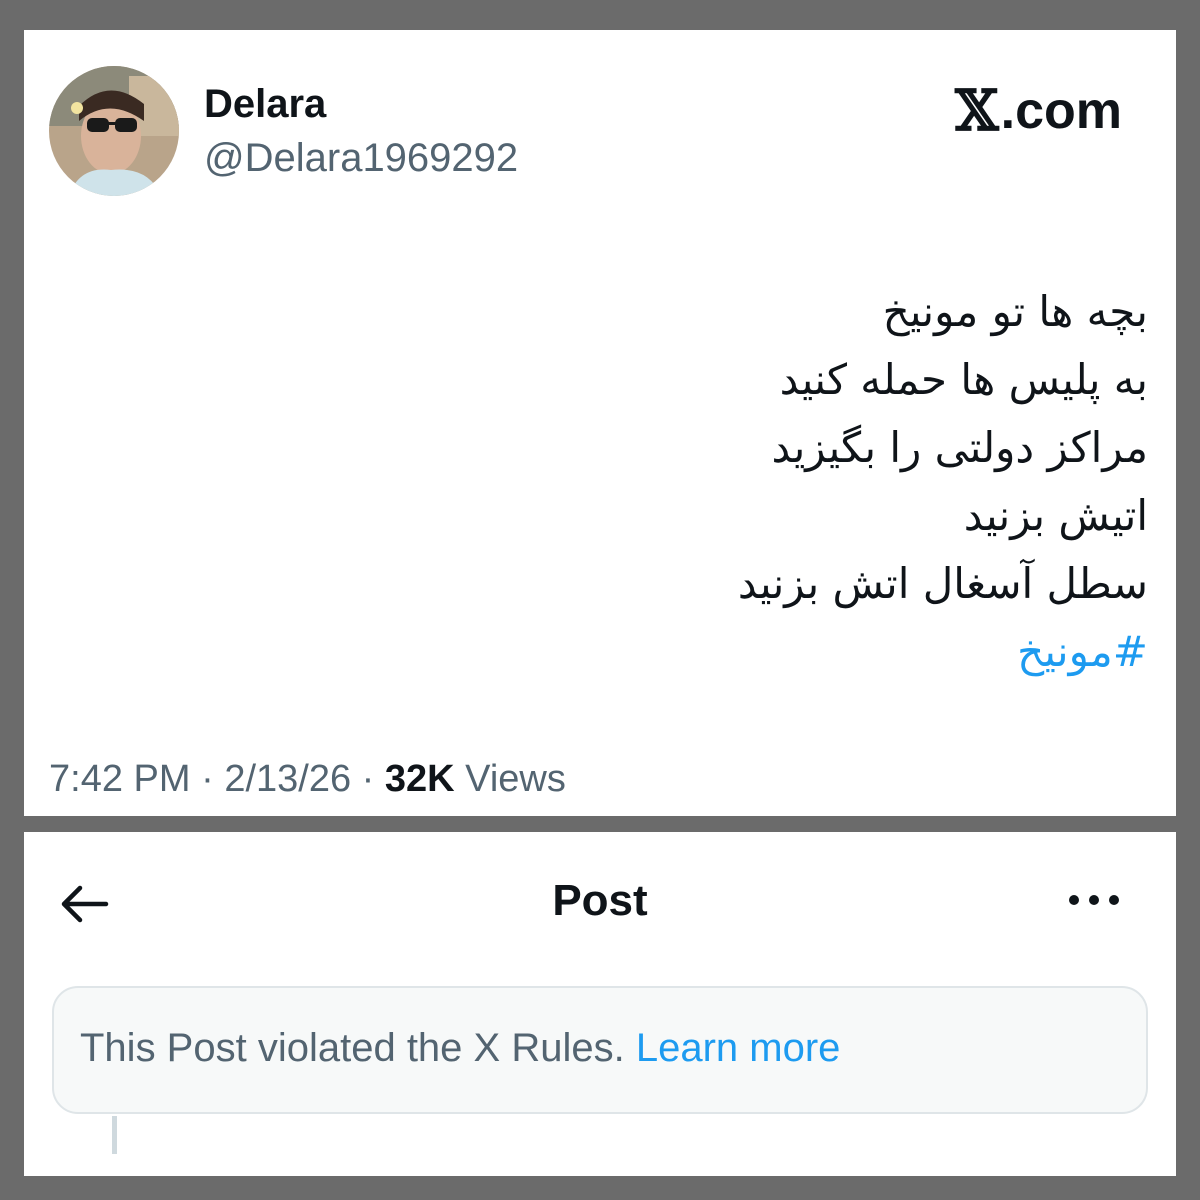 Image resolution: width=1200 pixels, height=1200 pixels. What do you see at coordinates (748, 652) in the screenshot?
I see `hashtag-link: #مونیخ` at bounding box center [748, 652].